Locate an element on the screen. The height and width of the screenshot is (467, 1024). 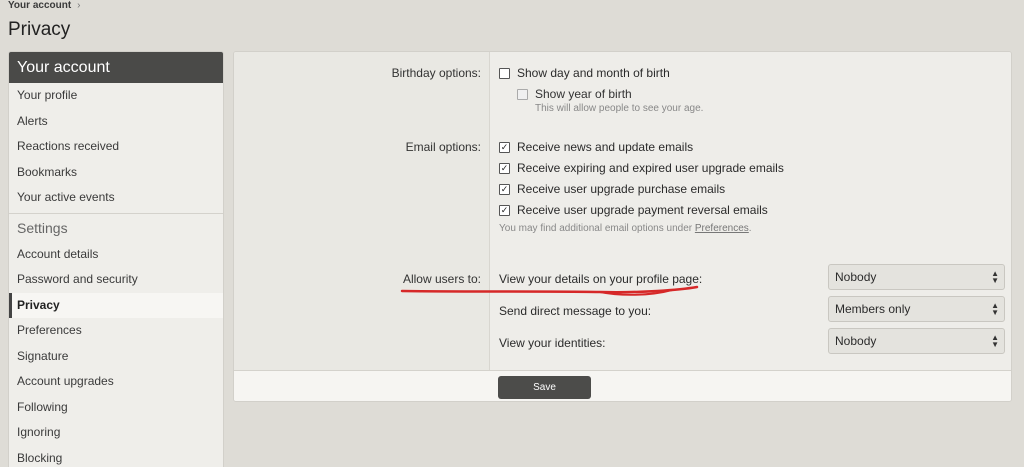
sidebar-item-password-and-security: Password and security is located at coordinates (116, 280).